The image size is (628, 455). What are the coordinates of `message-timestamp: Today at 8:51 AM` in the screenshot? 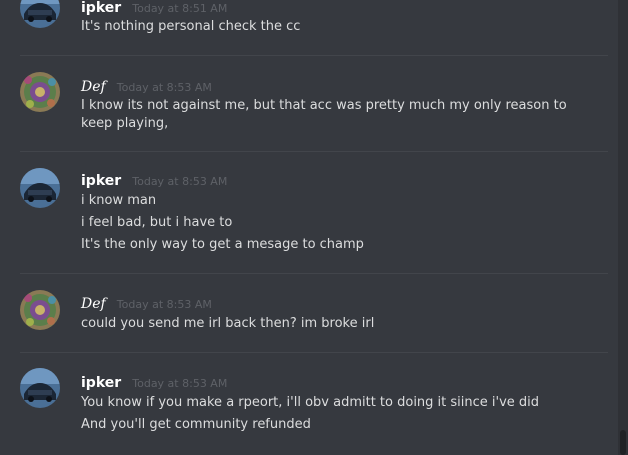 It's located at (180, 8).